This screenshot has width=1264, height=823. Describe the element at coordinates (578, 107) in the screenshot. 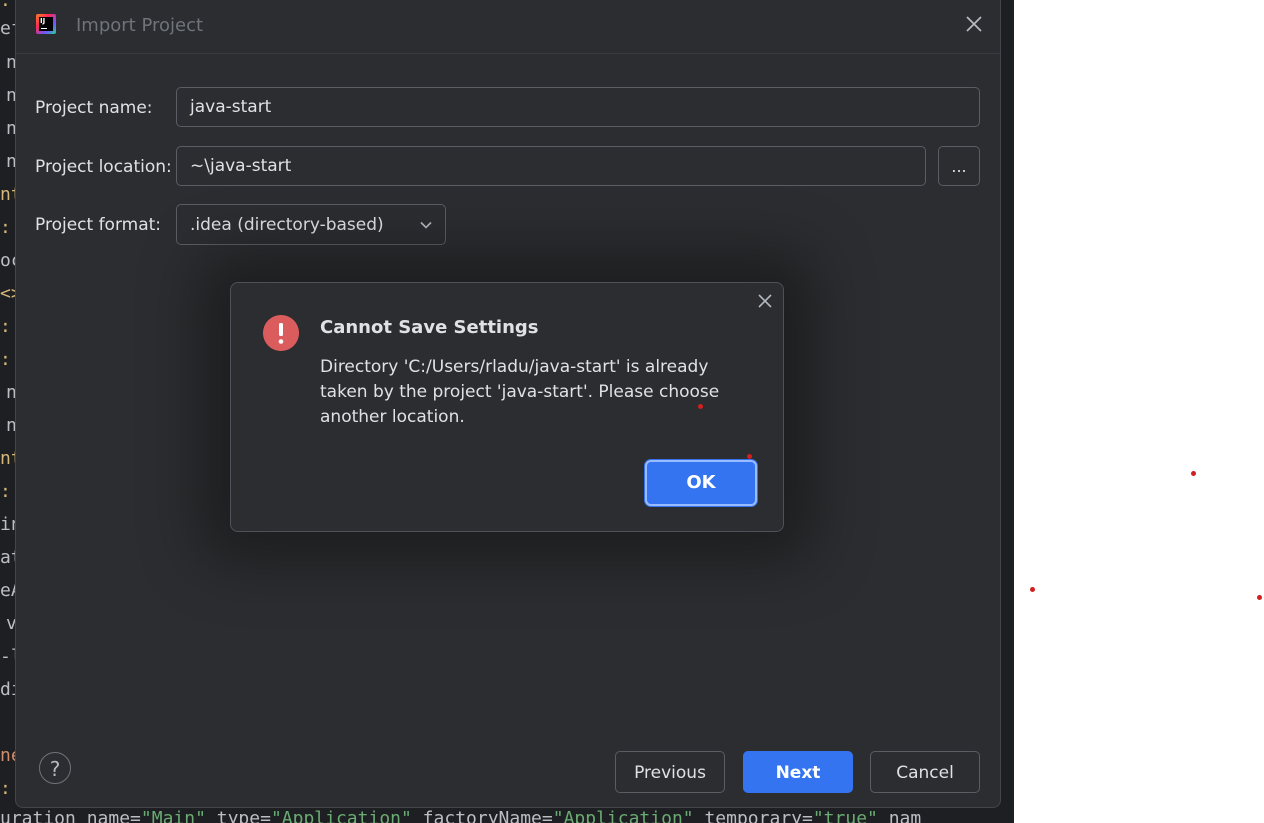

I see `project-name-input: java-start` at that location.